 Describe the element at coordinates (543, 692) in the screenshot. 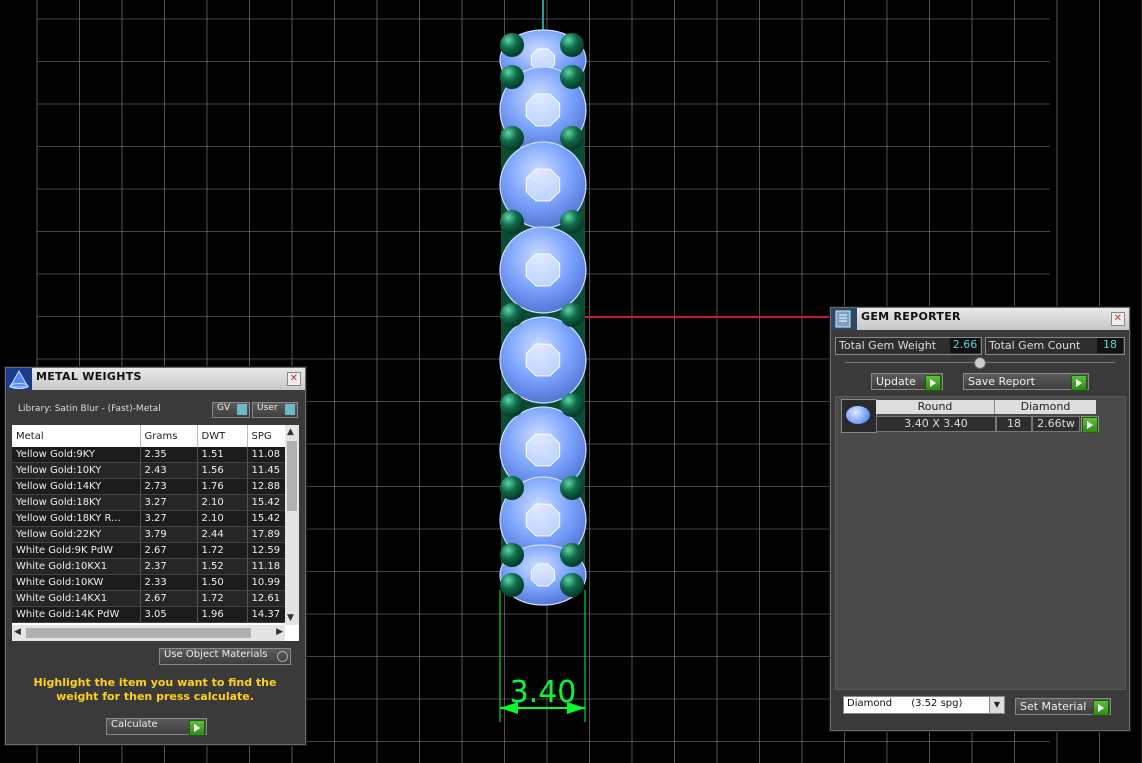

I see `dimension-value: 3.40` at that location.